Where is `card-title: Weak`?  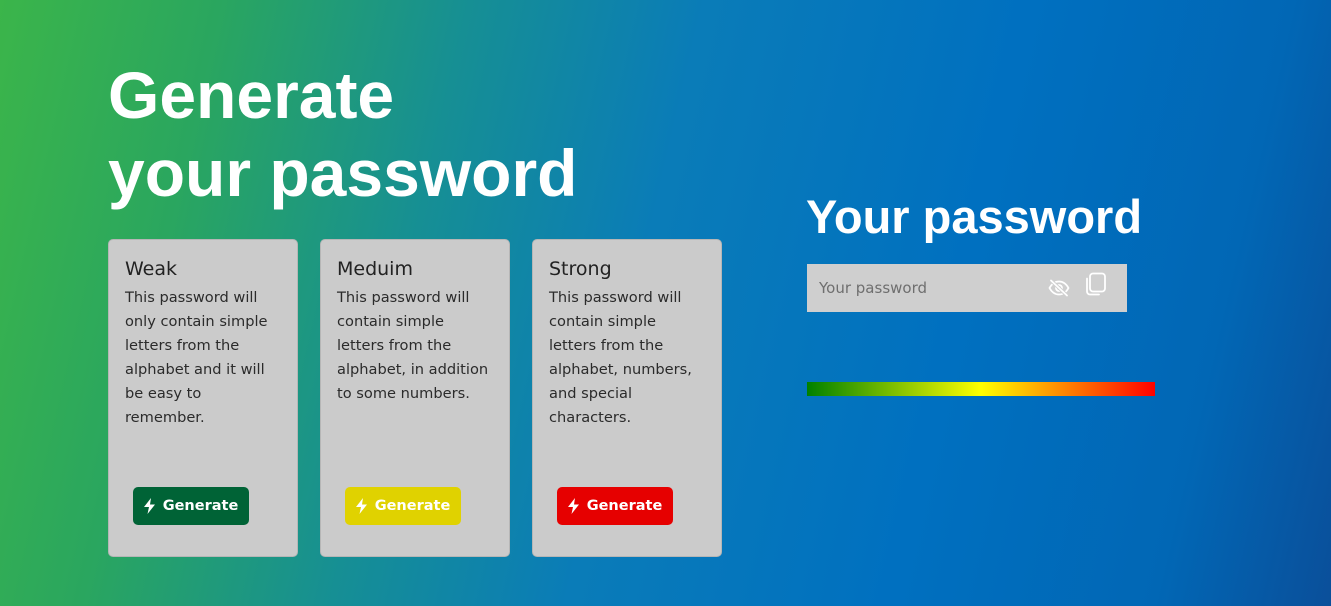
card-title: Weak is located at coordinates (151, 269).